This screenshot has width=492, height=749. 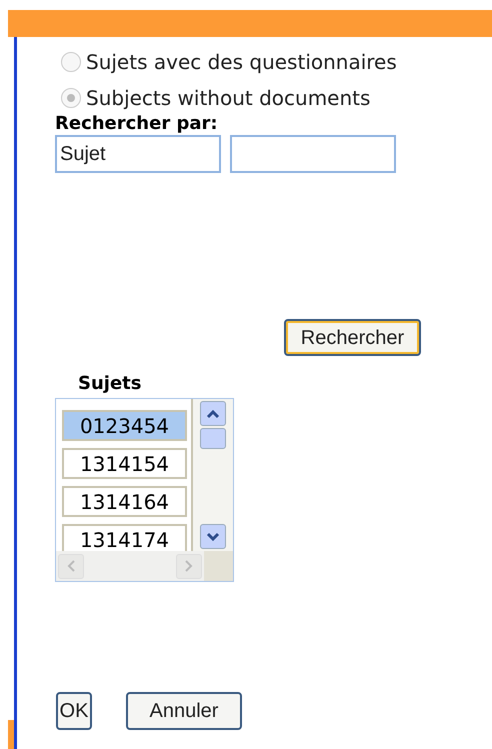 I want to click on scroll-left-icon, so click(x=71, y=566).